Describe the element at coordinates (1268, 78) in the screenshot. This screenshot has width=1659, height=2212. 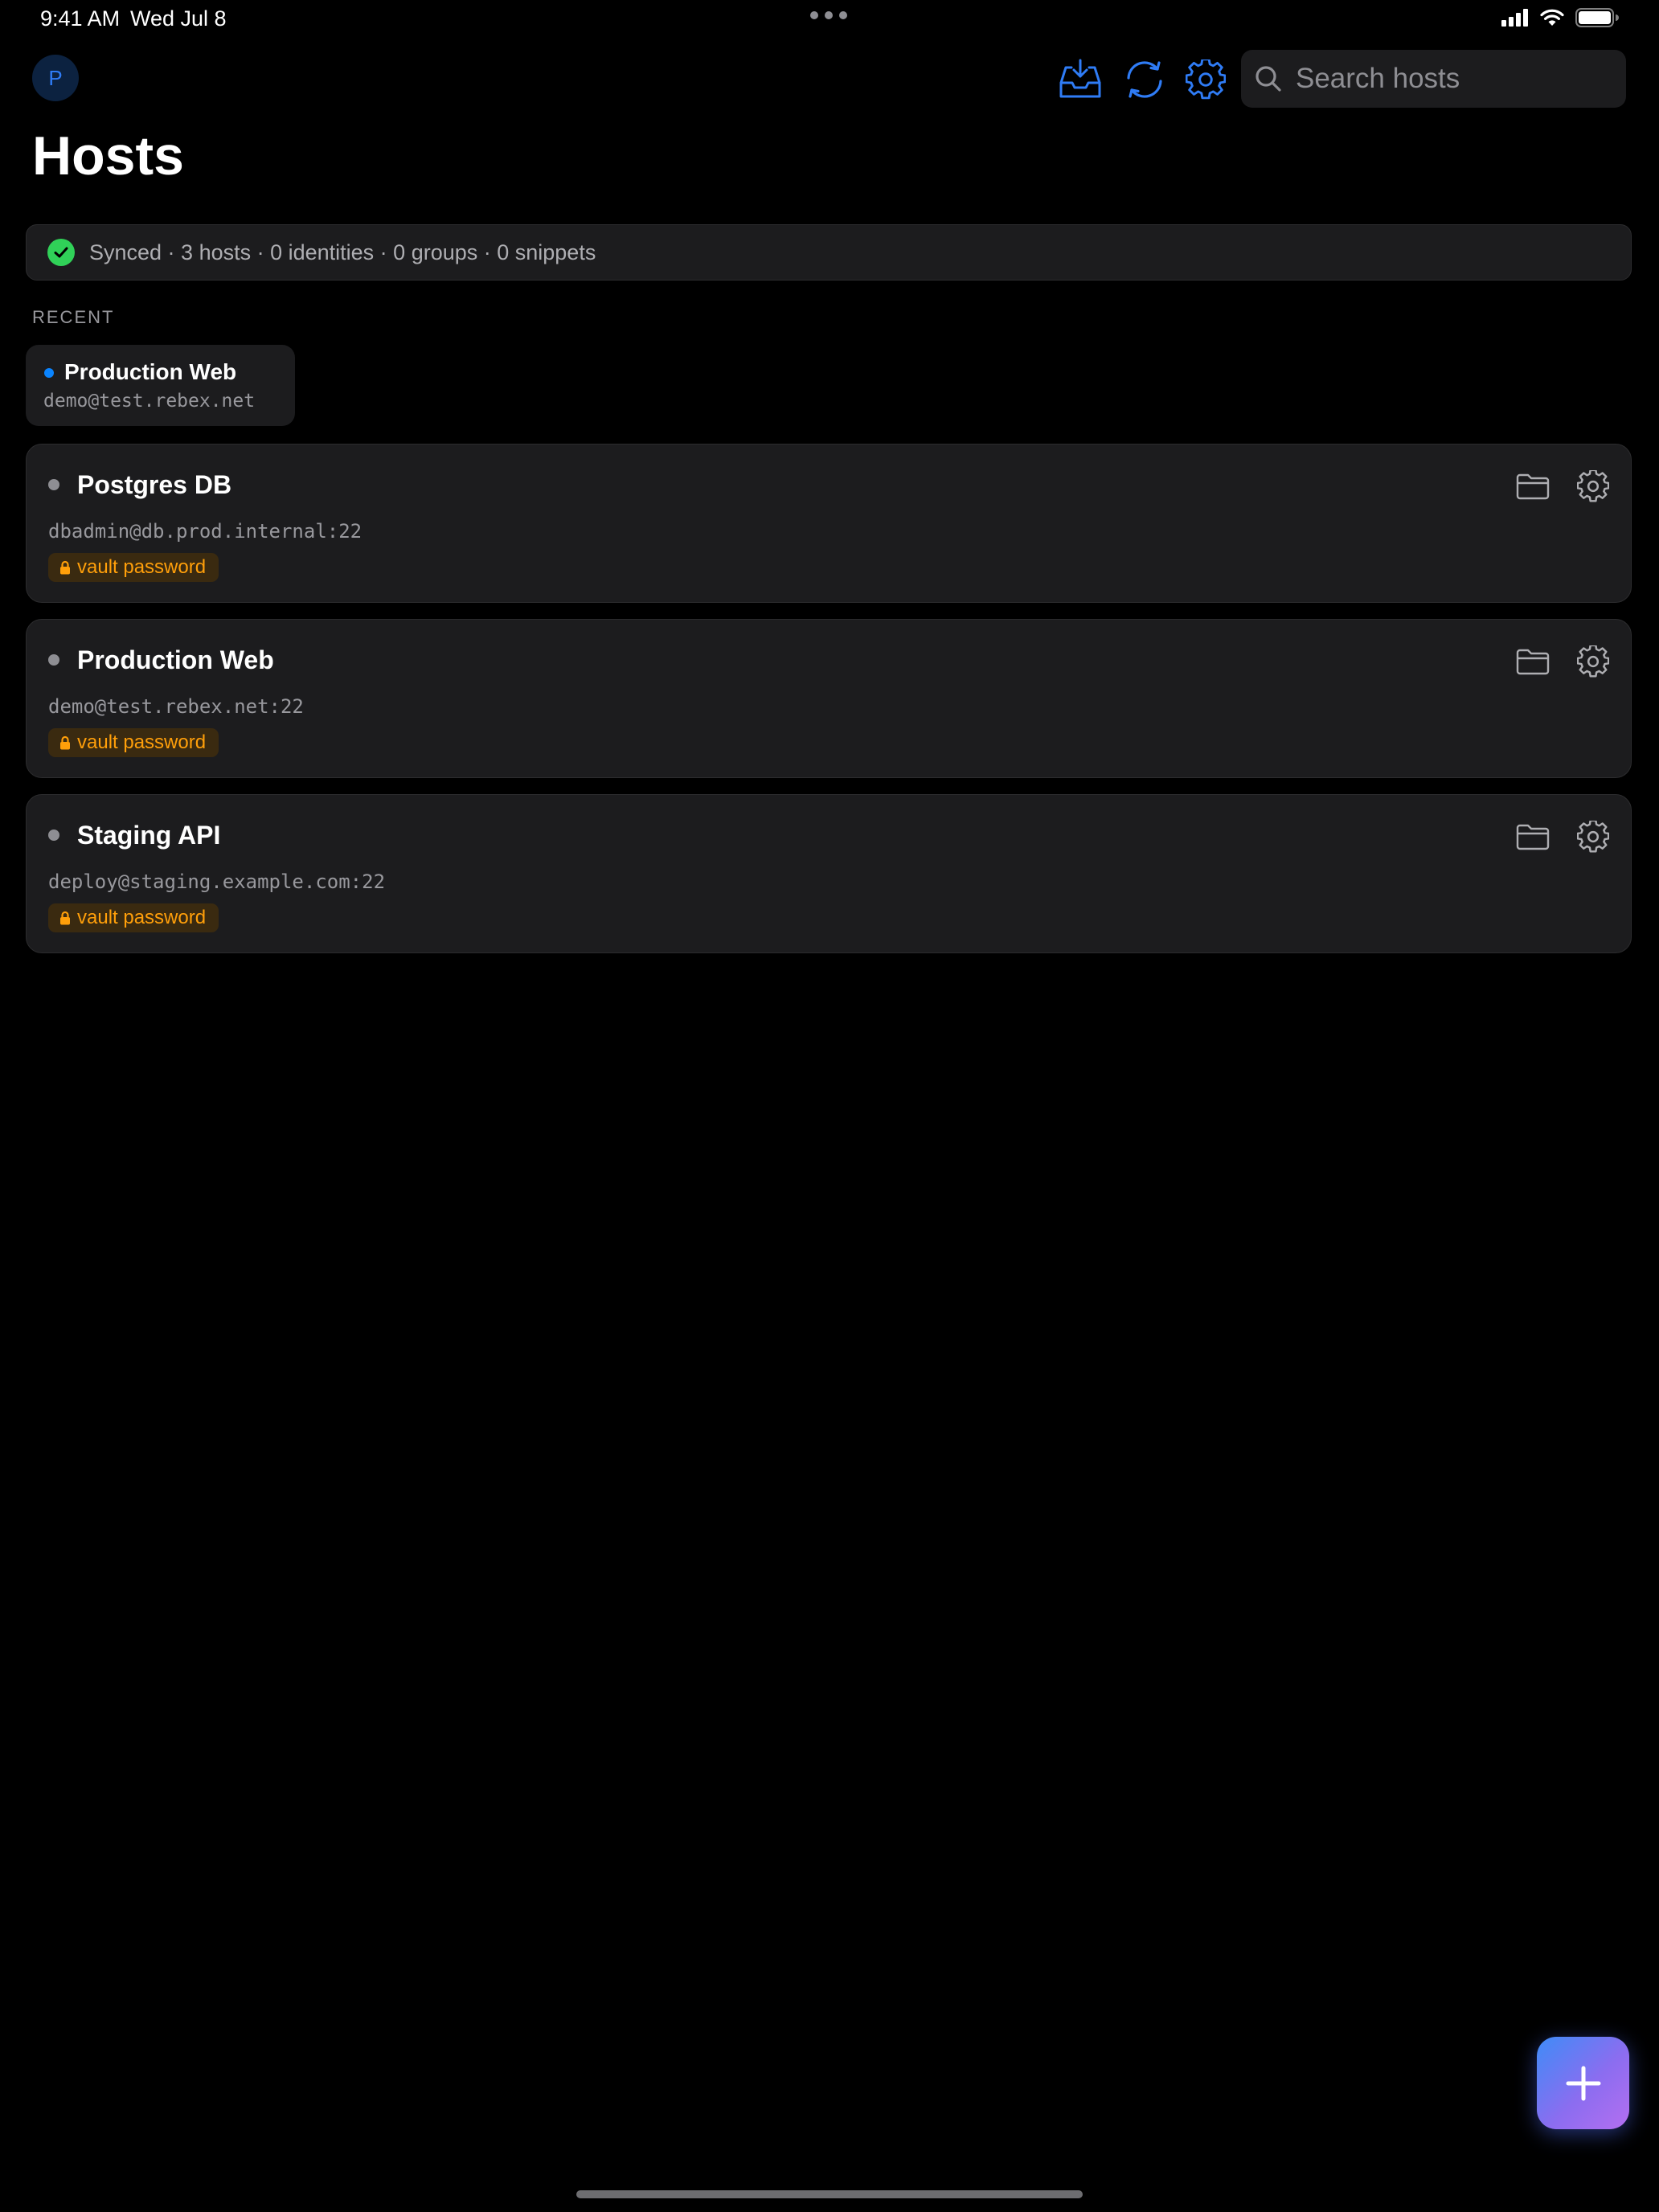
I see `search-icon` at that location.